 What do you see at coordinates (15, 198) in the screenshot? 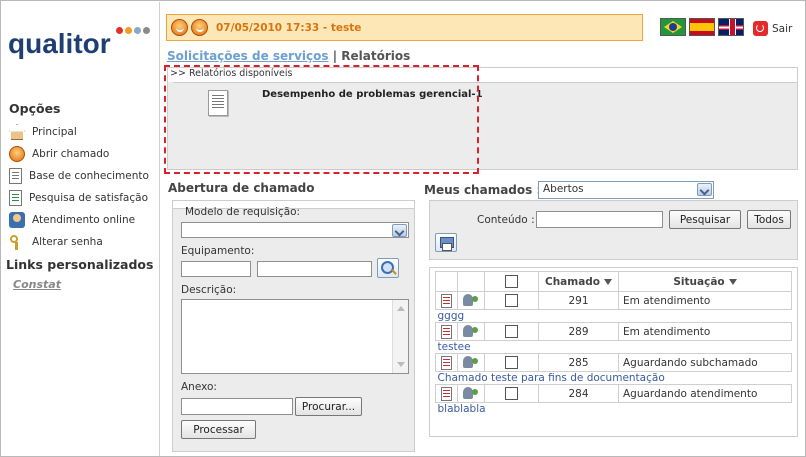
I see `survey-icon` at bounding box center [15, 198].